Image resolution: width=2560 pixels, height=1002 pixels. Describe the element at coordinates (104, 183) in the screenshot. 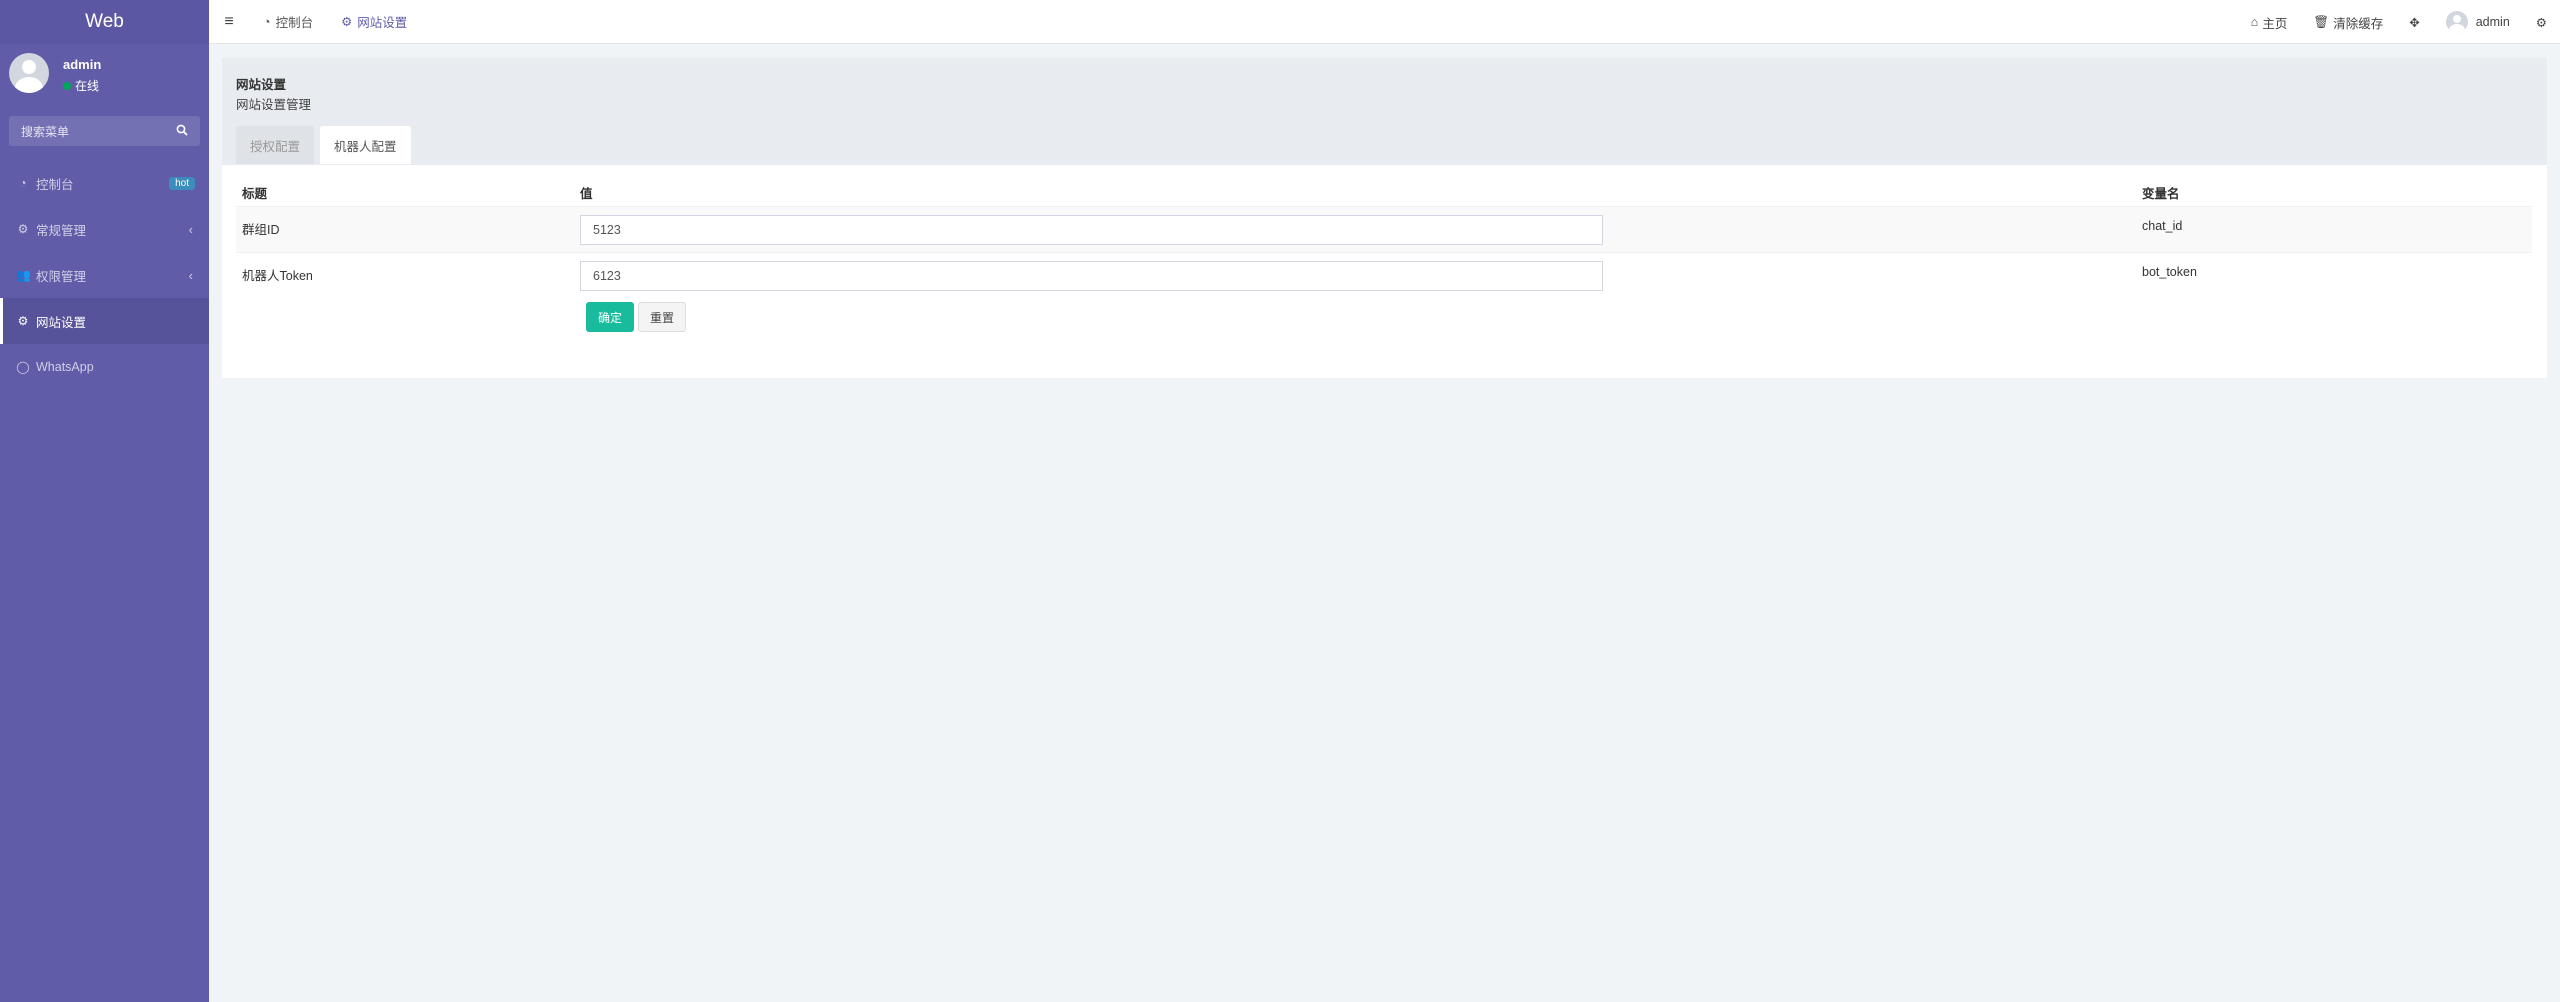

I see `sidebar-item-dashboard: ◔ 控制台 hot` at that location.